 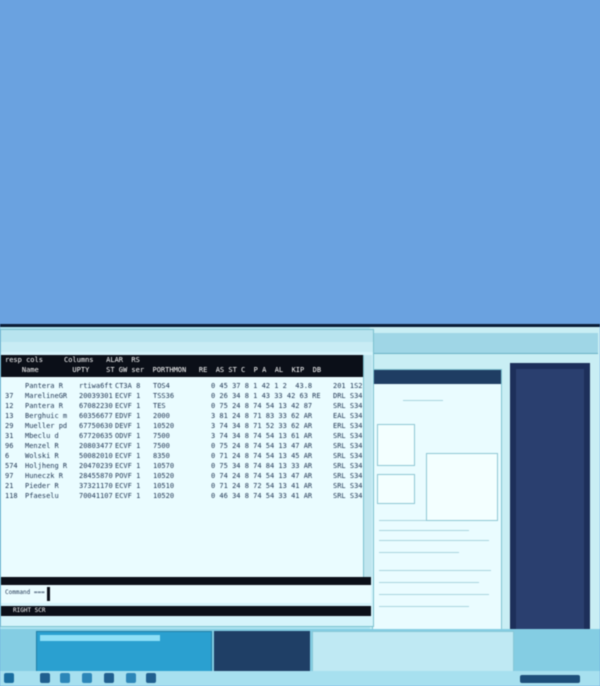 What do you see at coordinates (462, 487) in the screenshot?
I see `side-panel-box` at bounding box center [462, 487].